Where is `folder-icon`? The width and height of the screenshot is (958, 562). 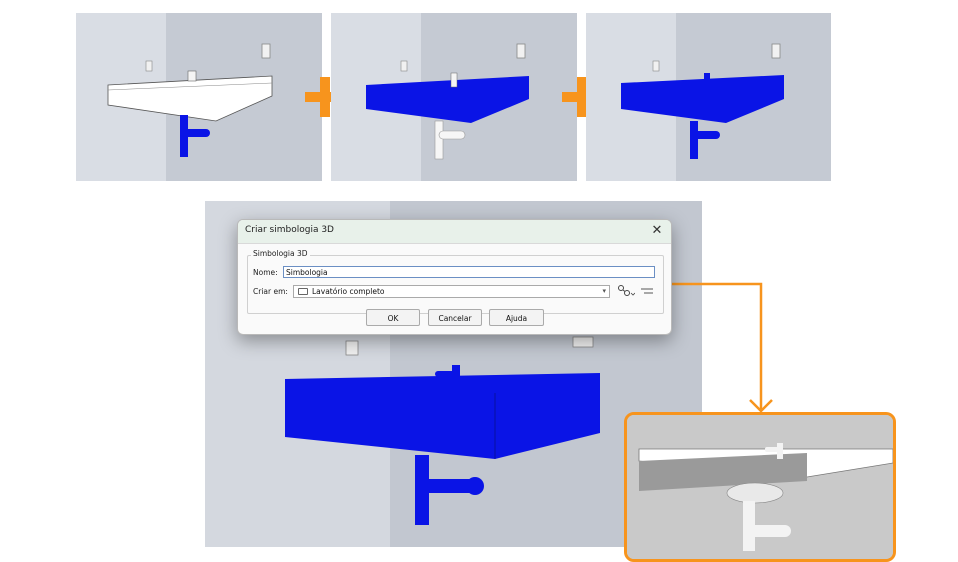 folder-icon is located at coordinates (303, 291).